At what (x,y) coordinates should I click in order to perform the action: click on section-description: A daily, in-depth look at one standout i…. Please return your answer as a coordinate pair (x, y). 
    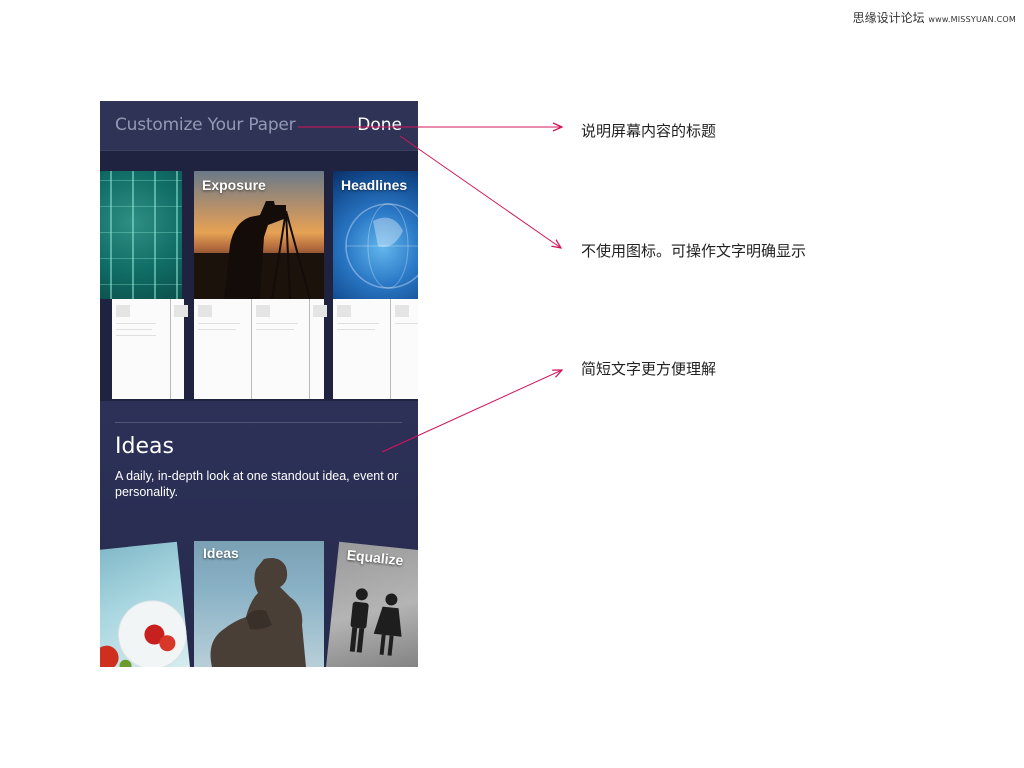
    Looking at the image, I should click on (257, 484).